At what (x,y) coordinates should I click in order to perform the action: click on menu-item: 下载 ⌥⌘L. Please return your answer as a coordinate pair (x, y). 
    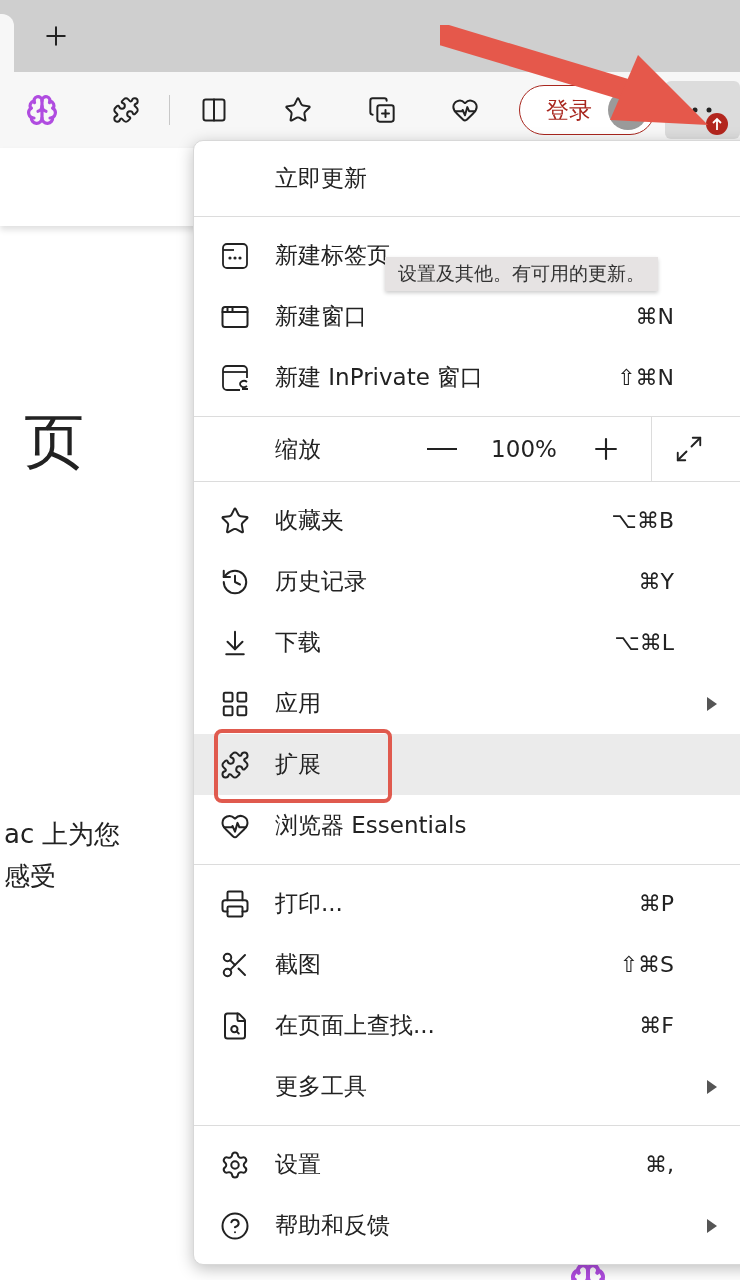
    Looking at the image, I should click on (467, 642).